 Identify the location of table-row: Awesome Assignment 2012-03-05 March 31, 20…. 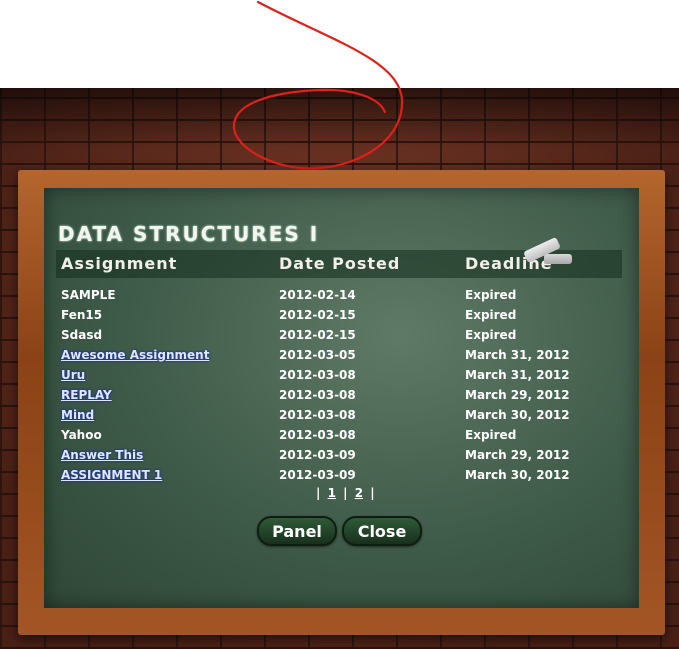
(341, 356).